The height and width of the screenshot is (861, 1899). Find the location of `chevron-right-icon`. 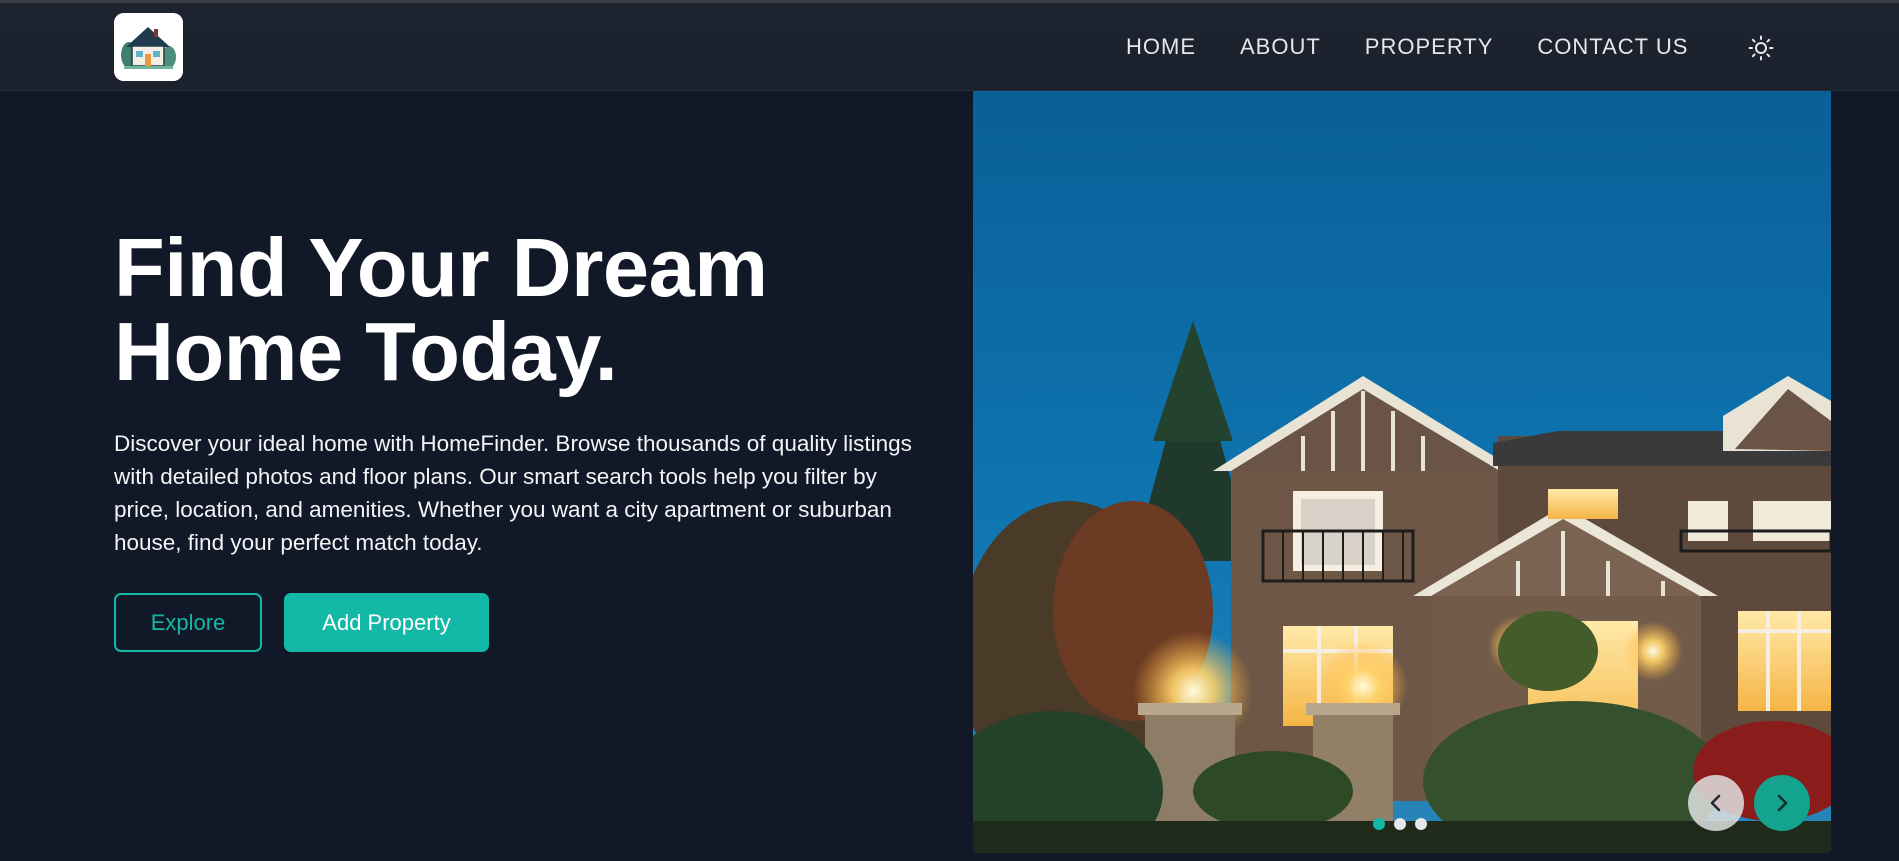

chevron-right-icon is located at coordinates (1782, 803).